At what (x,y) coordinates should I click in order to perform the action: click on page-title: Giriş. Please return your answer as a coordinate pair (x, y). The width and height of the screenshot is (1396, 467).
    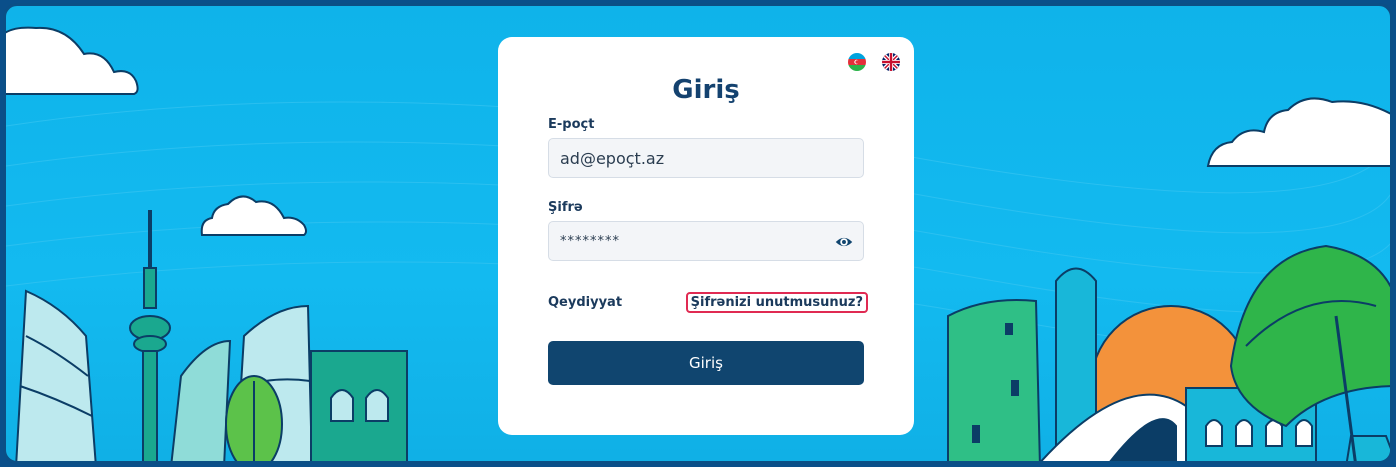
    Looking at the image, I should click on (706, 90).